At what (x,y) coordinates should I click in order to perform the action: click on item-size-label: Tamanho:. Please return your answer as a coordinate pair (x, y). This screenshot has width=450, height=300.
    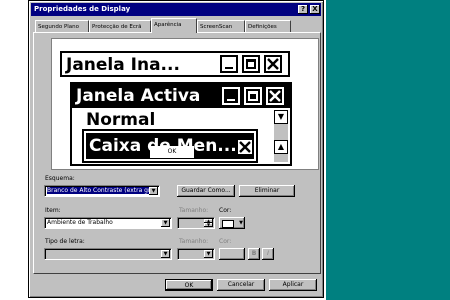
    Looking at the image, I should click on (194, 210).